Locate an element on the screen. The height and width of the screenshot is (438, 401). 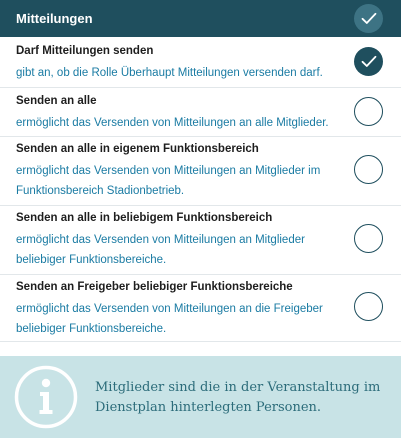
section-title: Mitteilungen is located at coordinates (54, 18).